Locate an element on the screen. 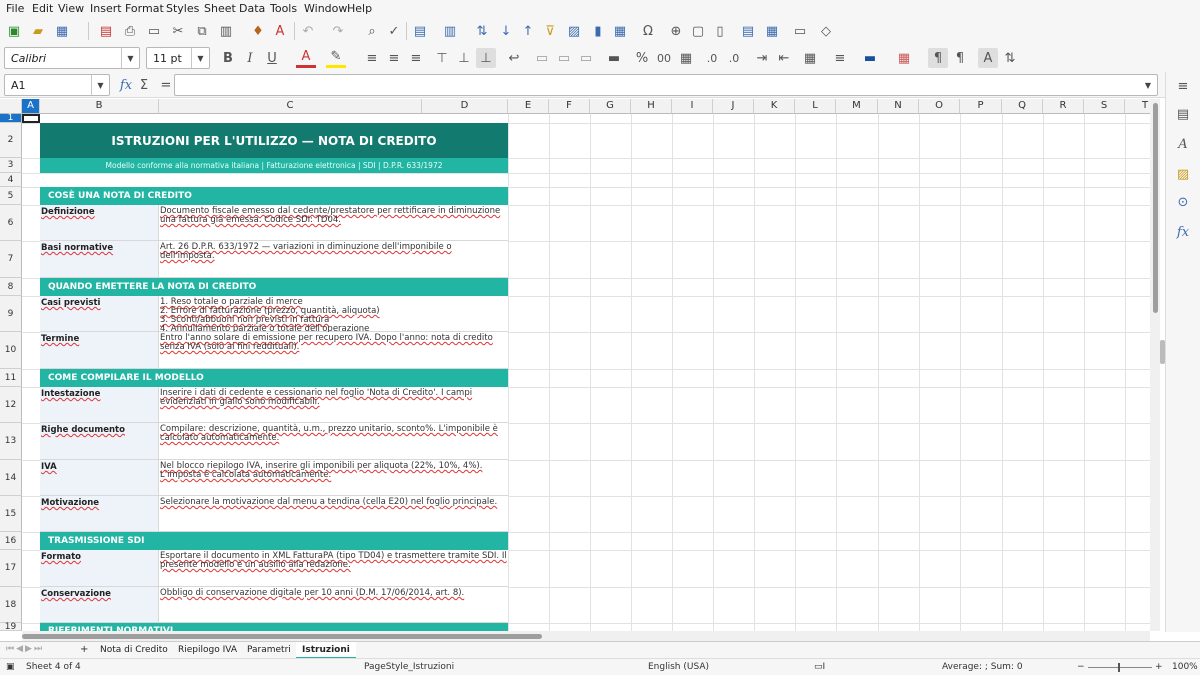 The width and height of the screenshot is (1200, 675). date-format-icon: ▦ is located at coordinates (686, 58).